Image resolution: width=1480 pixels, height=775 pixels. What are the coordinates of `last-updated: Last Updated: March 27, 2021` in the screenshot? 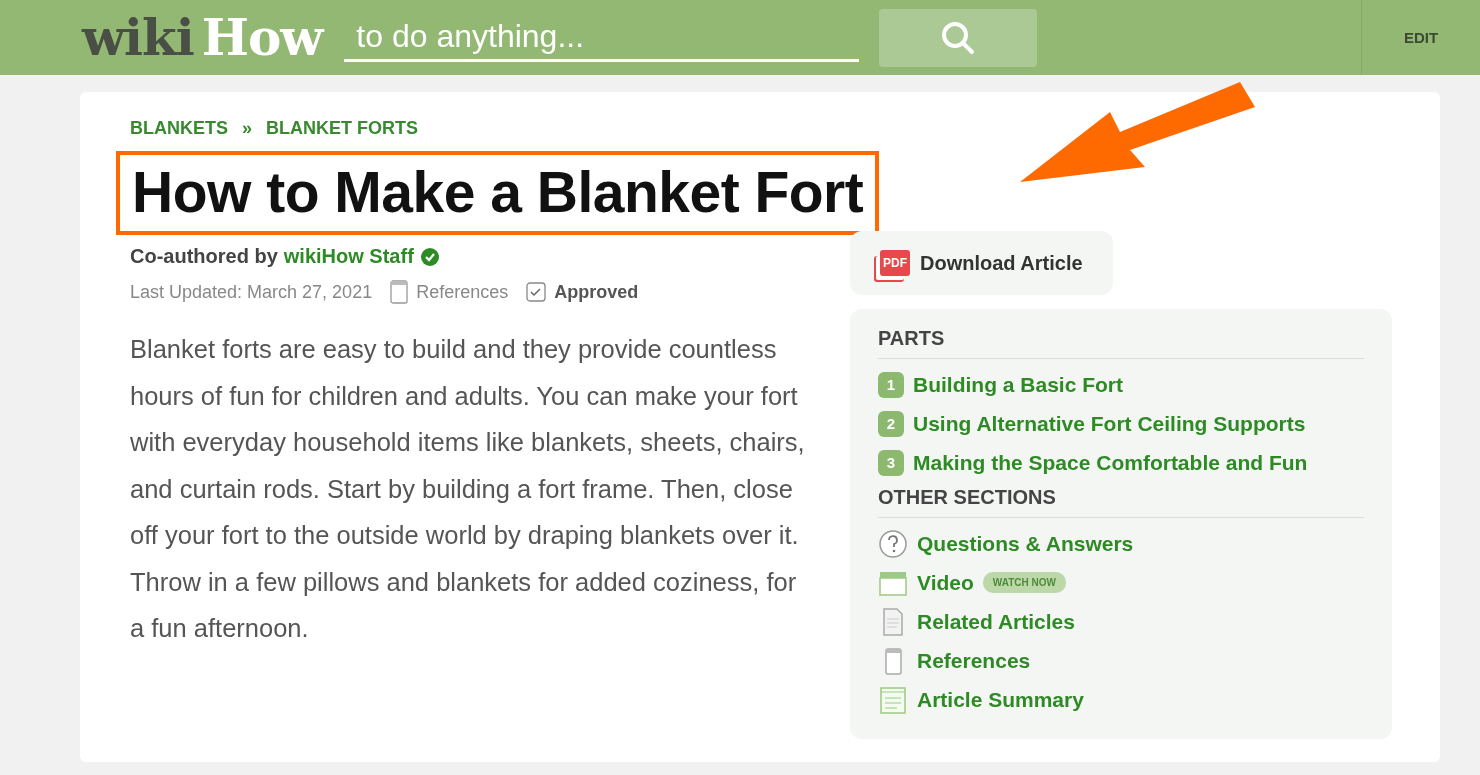 It's located at (251, 292).